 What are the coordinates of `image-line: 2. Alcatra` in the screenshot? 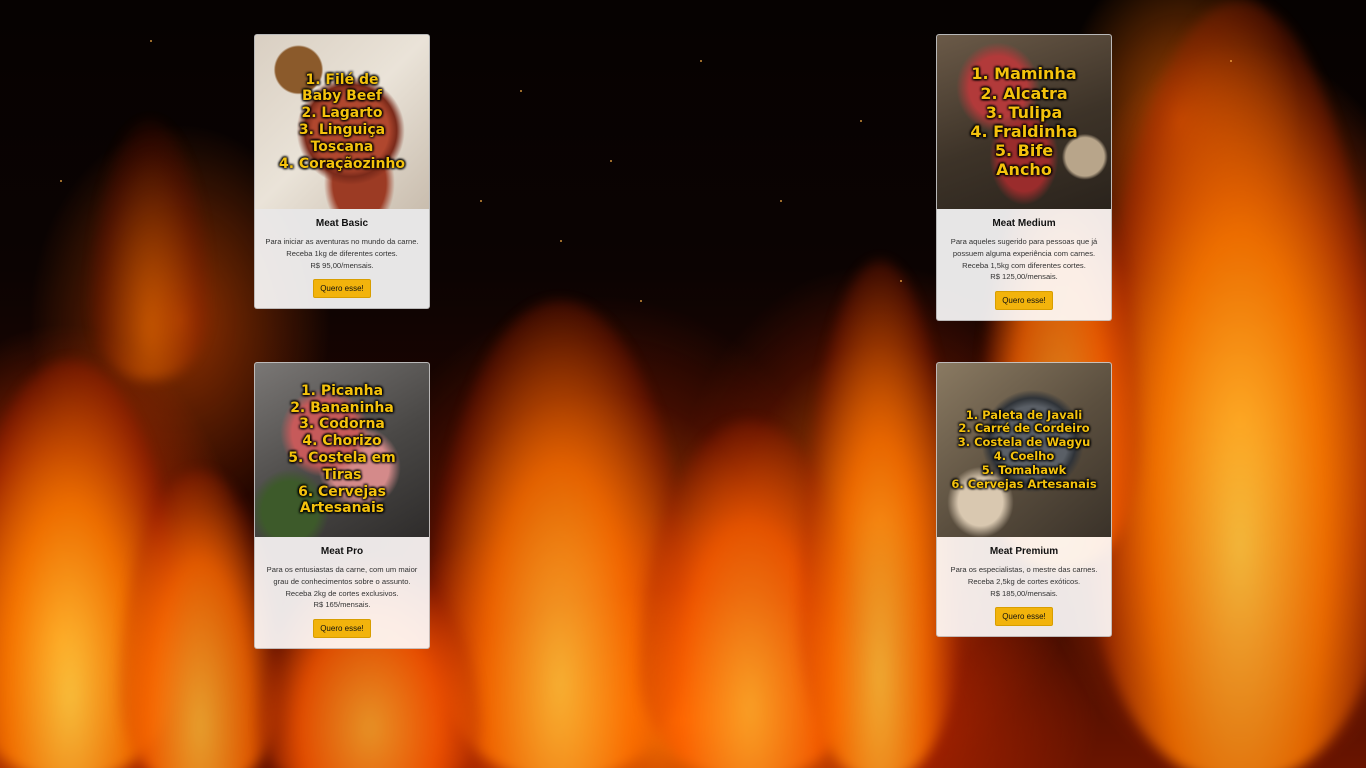 It's located at (1024, 93).